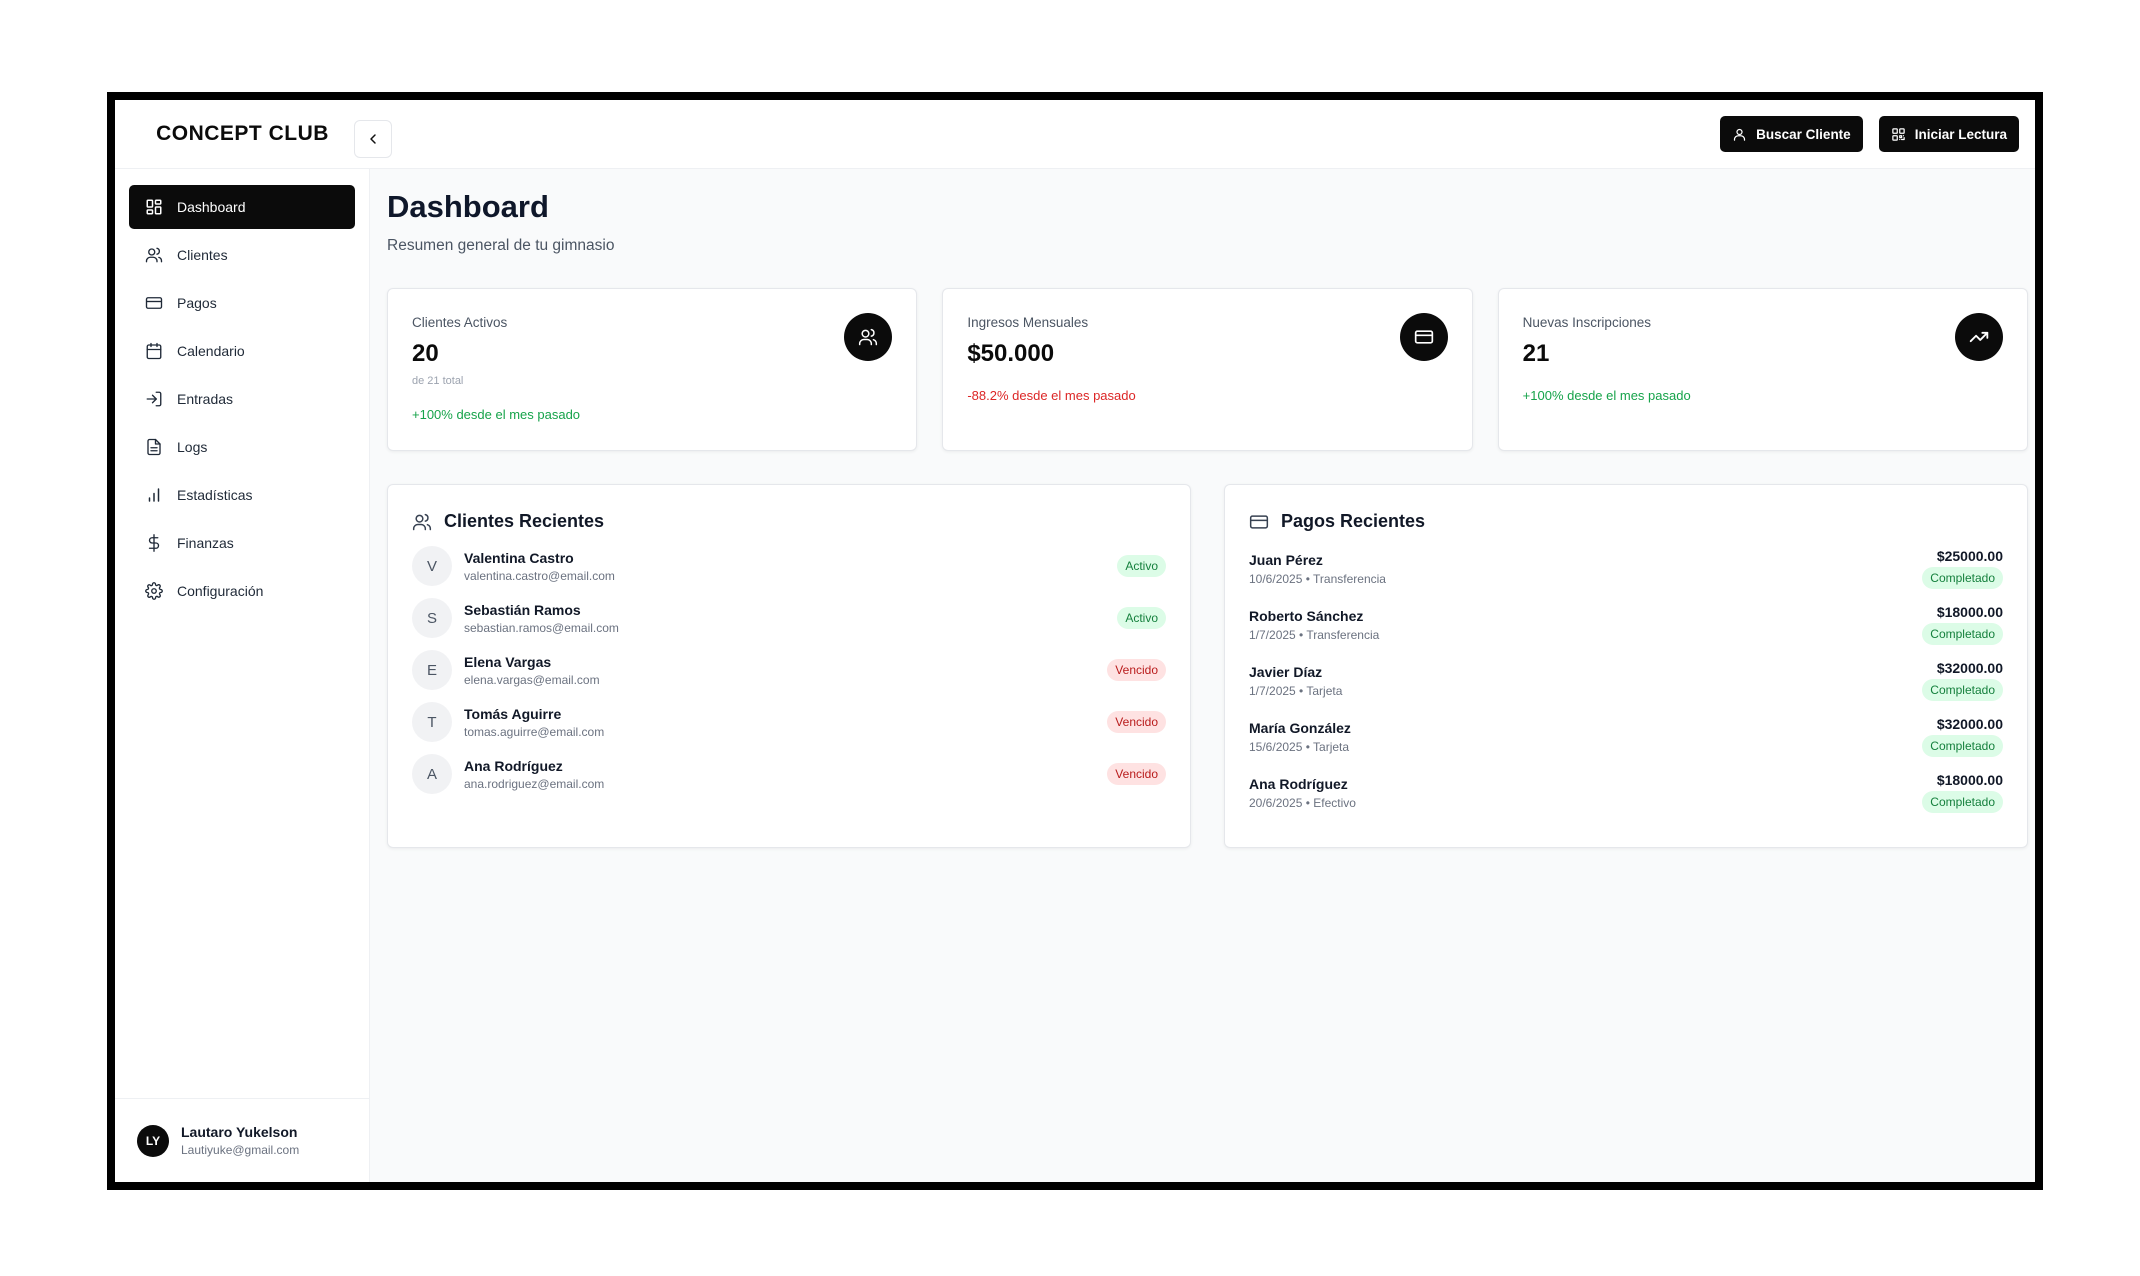 The width and height of the screenshot is (2140, 1276). Describe the element at coordinates (242, 447) in the screenshot. I see `sidebar-item-logs: Logs` at that location.